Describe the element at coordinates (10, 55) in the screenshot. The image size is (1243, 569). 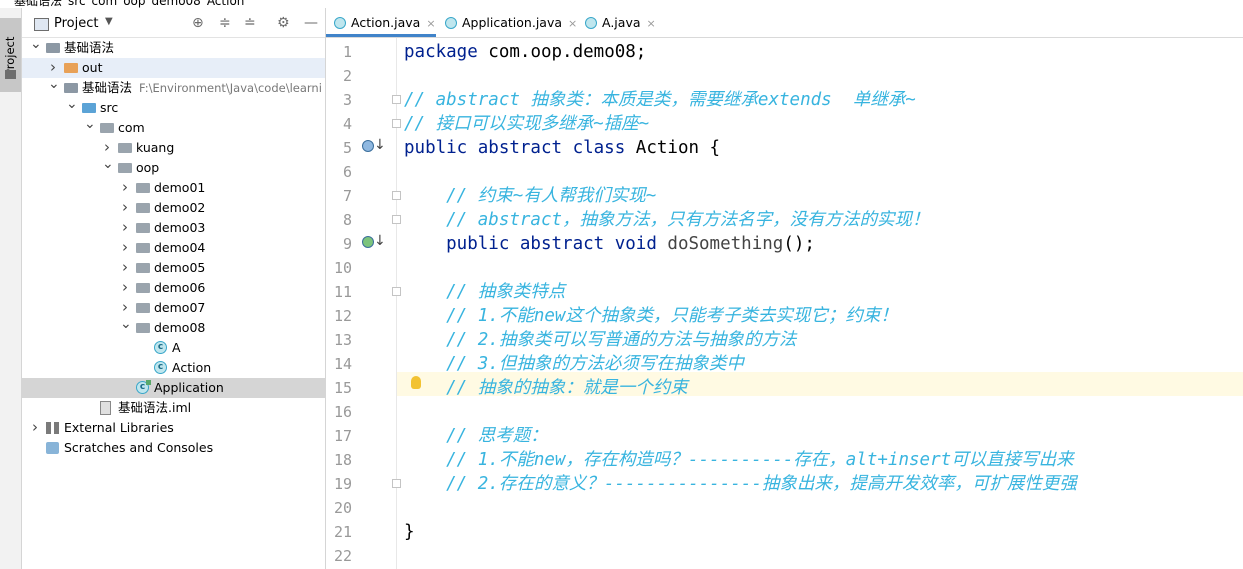
I see `project-tool-tab: Project` at that location.